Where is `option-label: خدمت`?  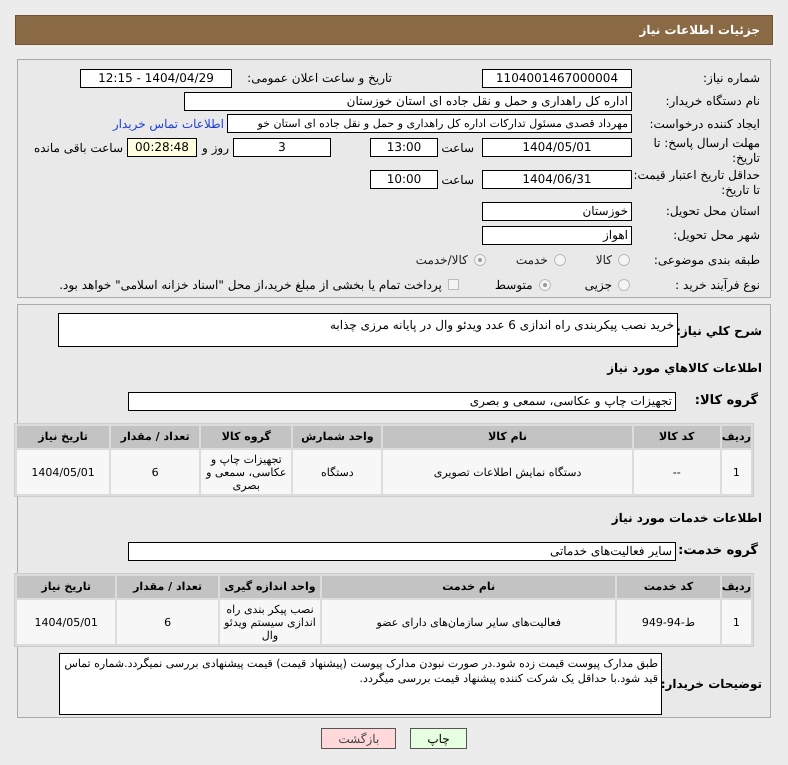 option-label: خدمت is located at coordinates (532, 260).